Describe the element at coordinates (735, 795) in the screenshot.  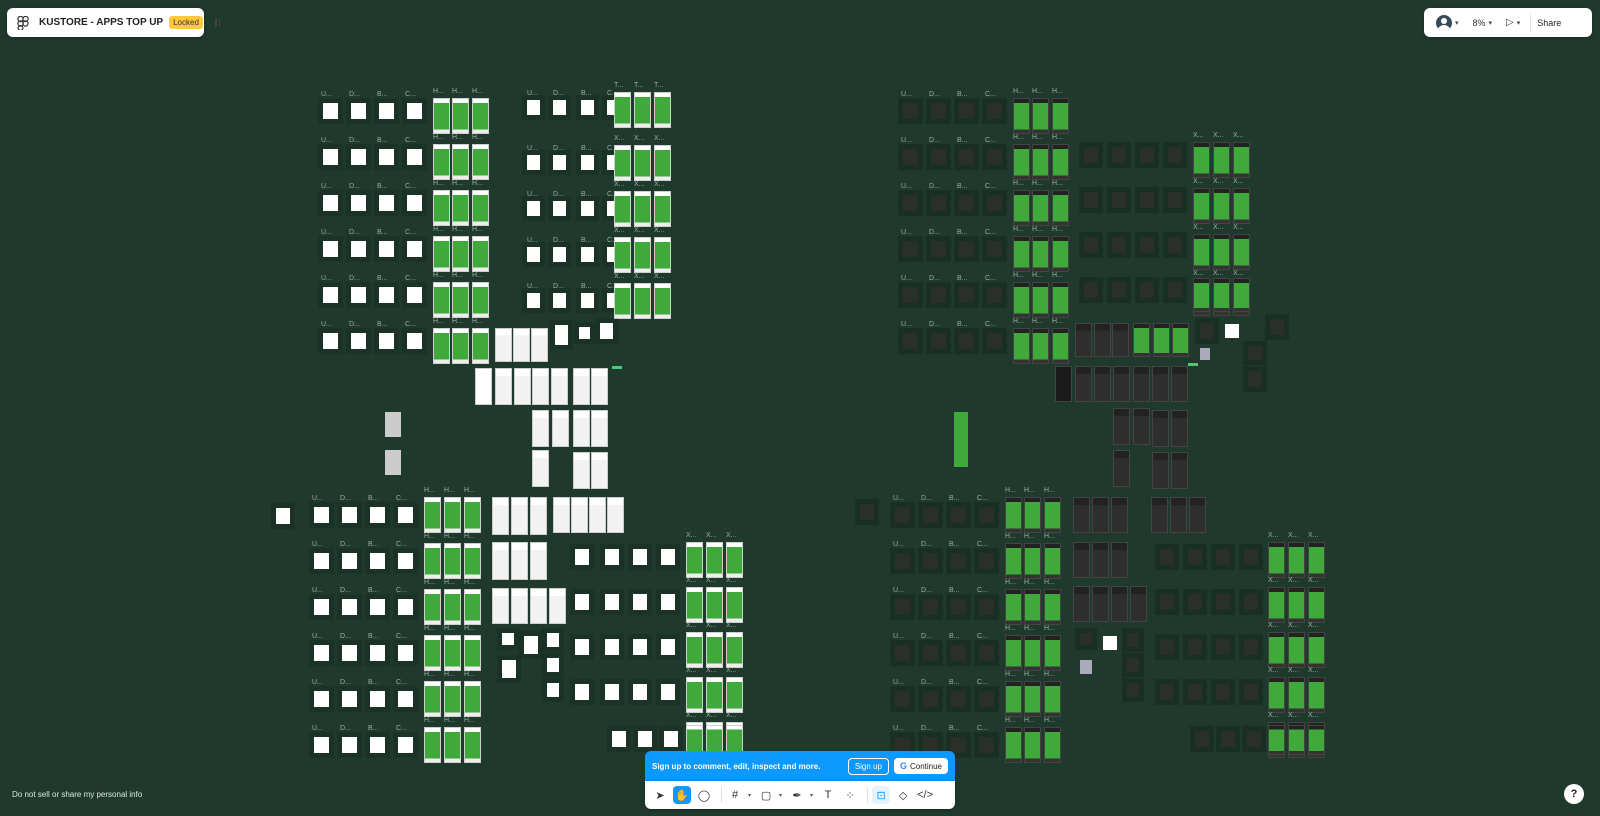
I see `frame-icon: #` at that location.